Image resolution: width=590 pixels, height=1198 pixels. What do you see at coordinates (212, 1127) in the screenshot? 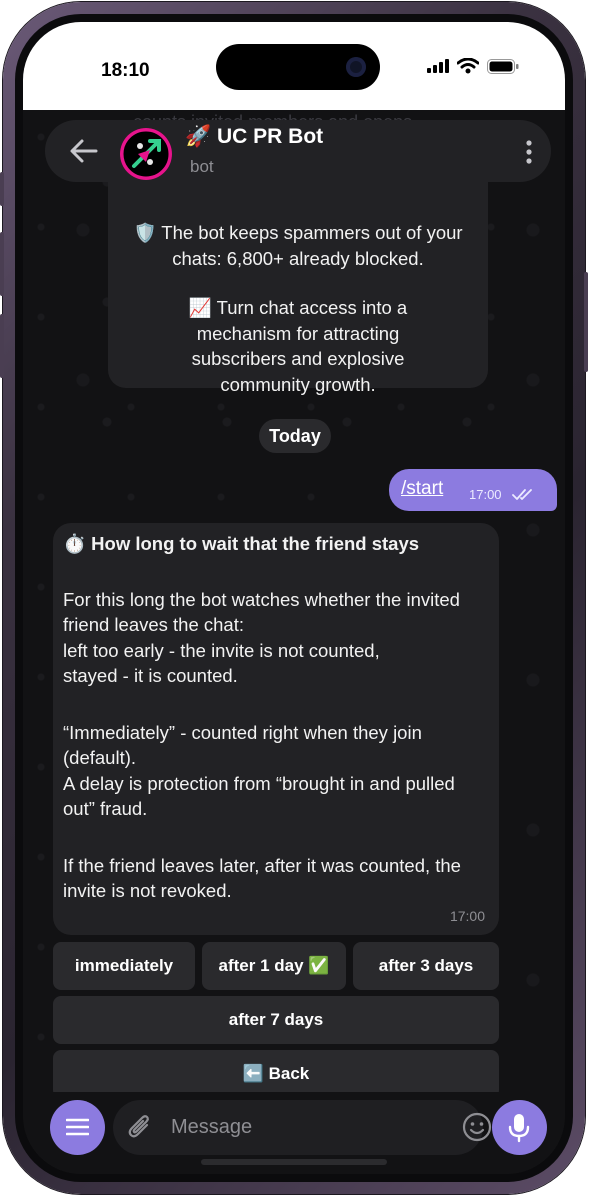
I see `message-placeholder: Message` at bounding box center [212, 1127].